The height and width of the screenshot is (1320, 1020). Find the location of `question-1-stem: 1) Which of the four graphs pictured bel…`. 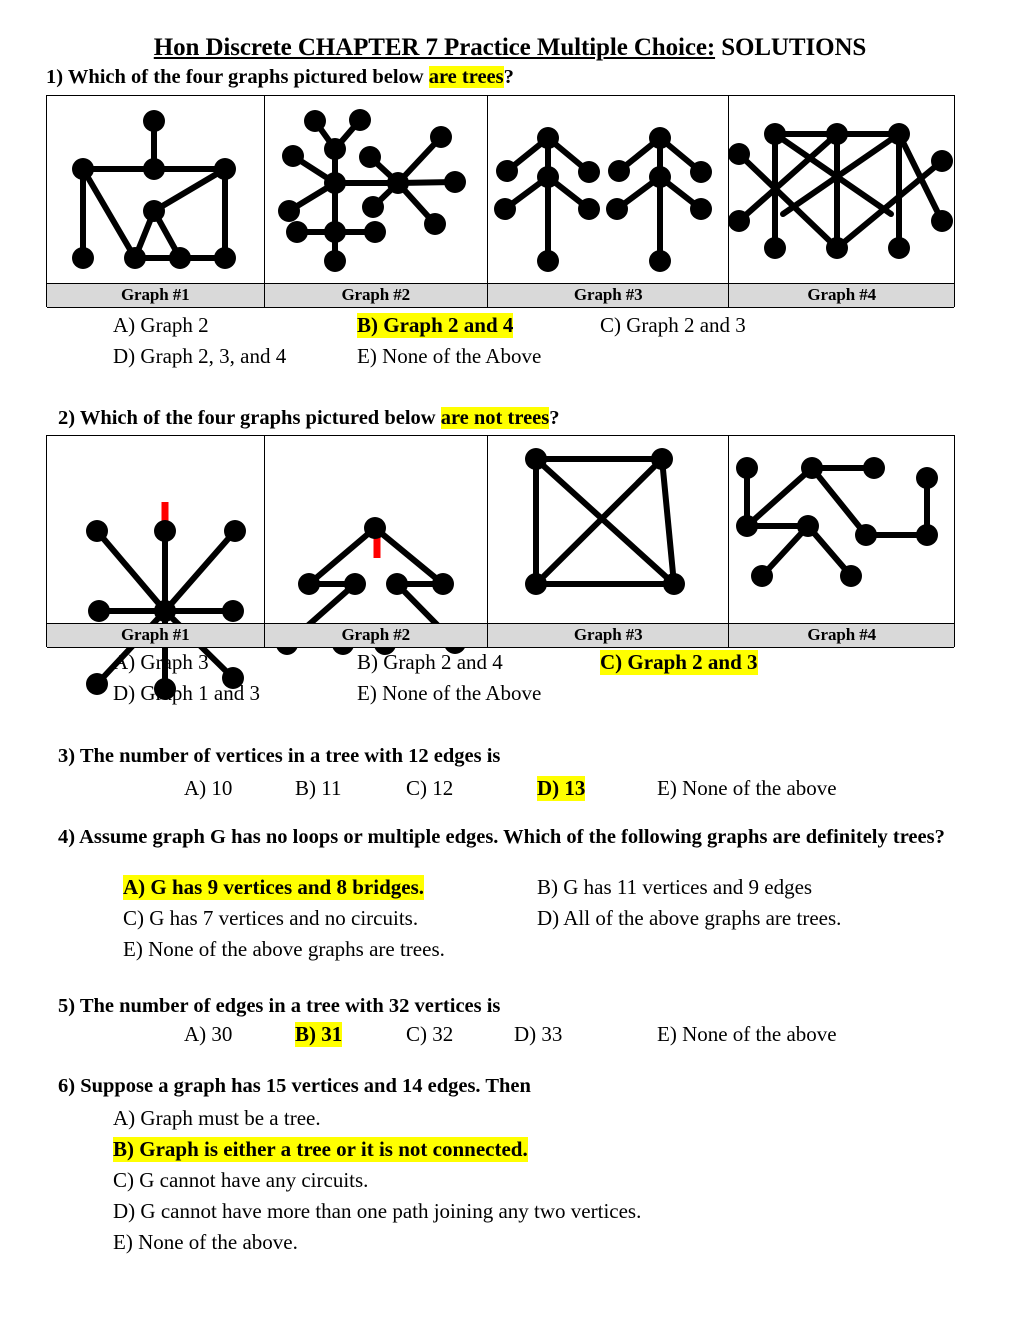

question-1-stem: 1) Which of the four graphs pictured bel… is located at coordinates (280, 77).